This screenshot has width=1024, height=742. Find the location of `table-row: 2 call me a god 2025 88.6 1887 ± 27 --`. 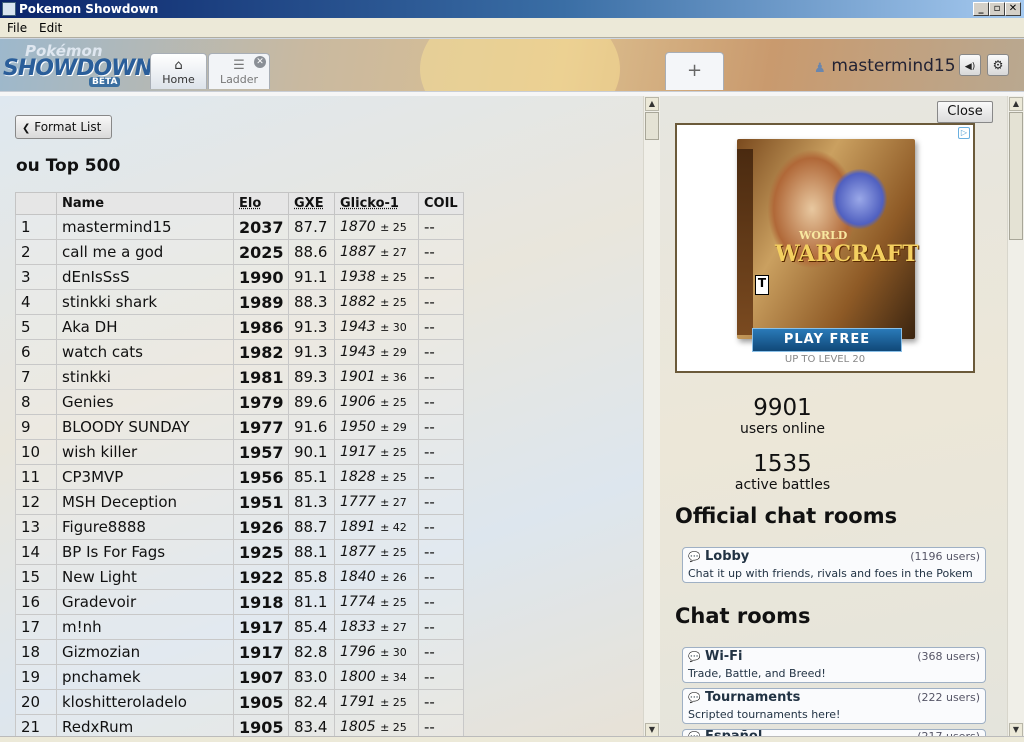

table-row: 2 call me a god 2025 88.6 1887 ± 27 -- is located at coordinates (239, 252).